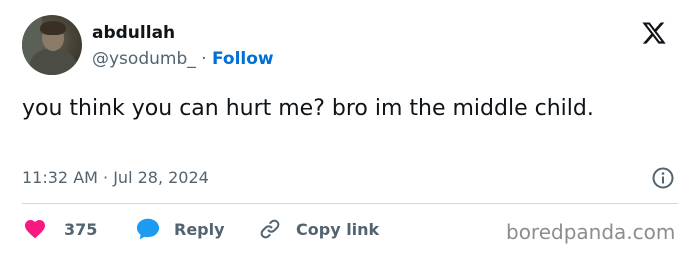 This screenshot has width=700, height=256. What do you see at coordinates (59, 229) in the screenshot?
I see `like-button: 375` at bounding box center [59, 229].